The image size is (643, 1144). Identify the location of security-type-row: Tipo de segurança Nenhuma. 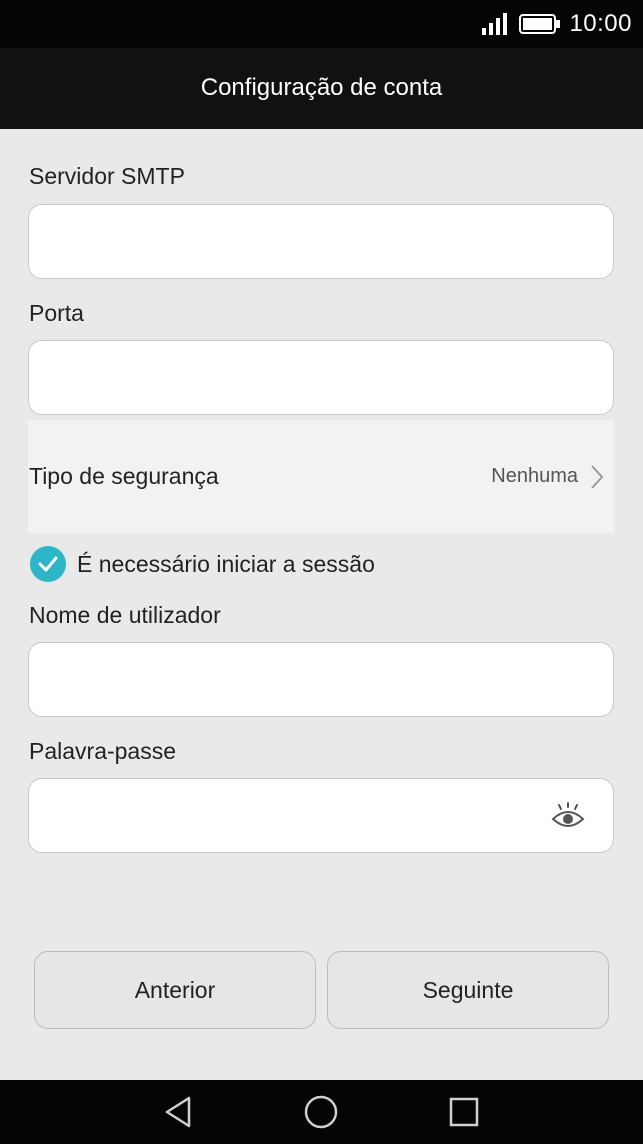
(321, 476).